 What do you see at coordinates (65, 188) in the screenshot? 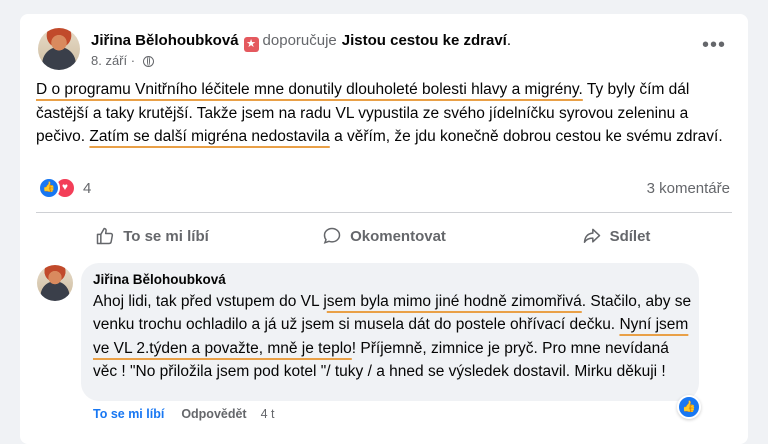
I see `reactions-summary: 👍 ♥ 4` at bounding box center [65, 188].